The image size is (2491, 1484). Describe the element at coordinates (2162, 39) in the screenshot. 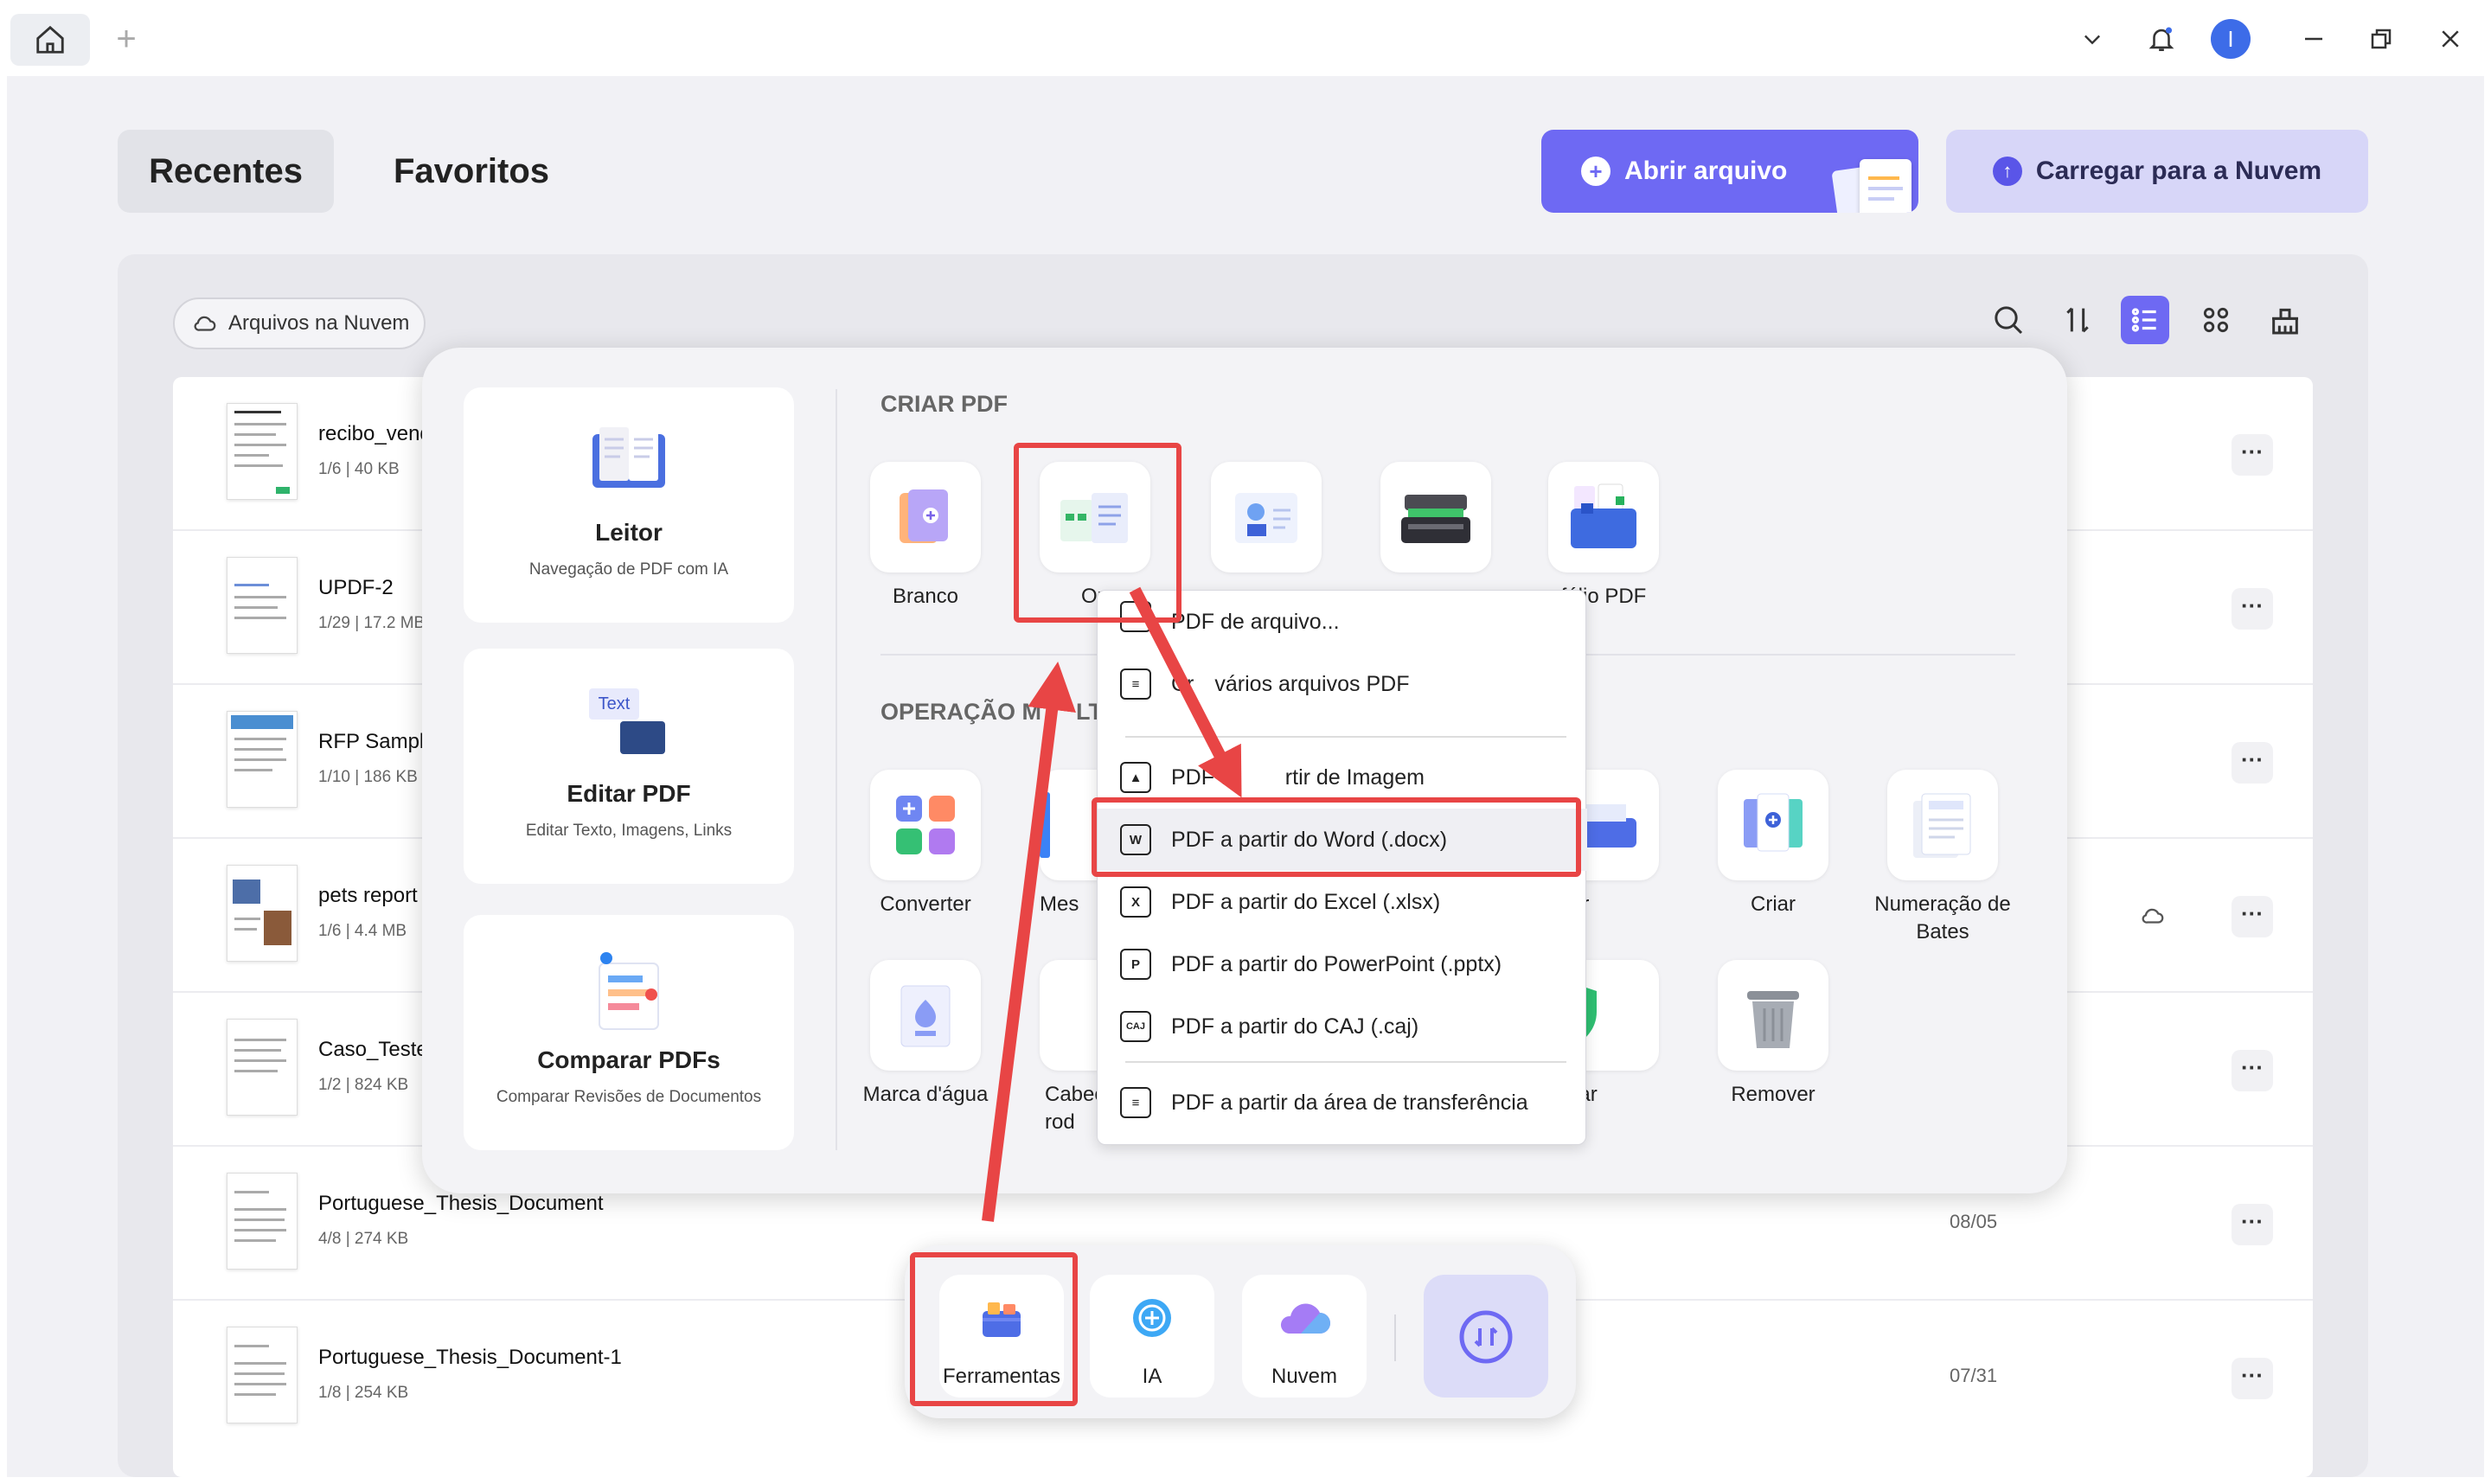

I see `bell-icon` at that location.